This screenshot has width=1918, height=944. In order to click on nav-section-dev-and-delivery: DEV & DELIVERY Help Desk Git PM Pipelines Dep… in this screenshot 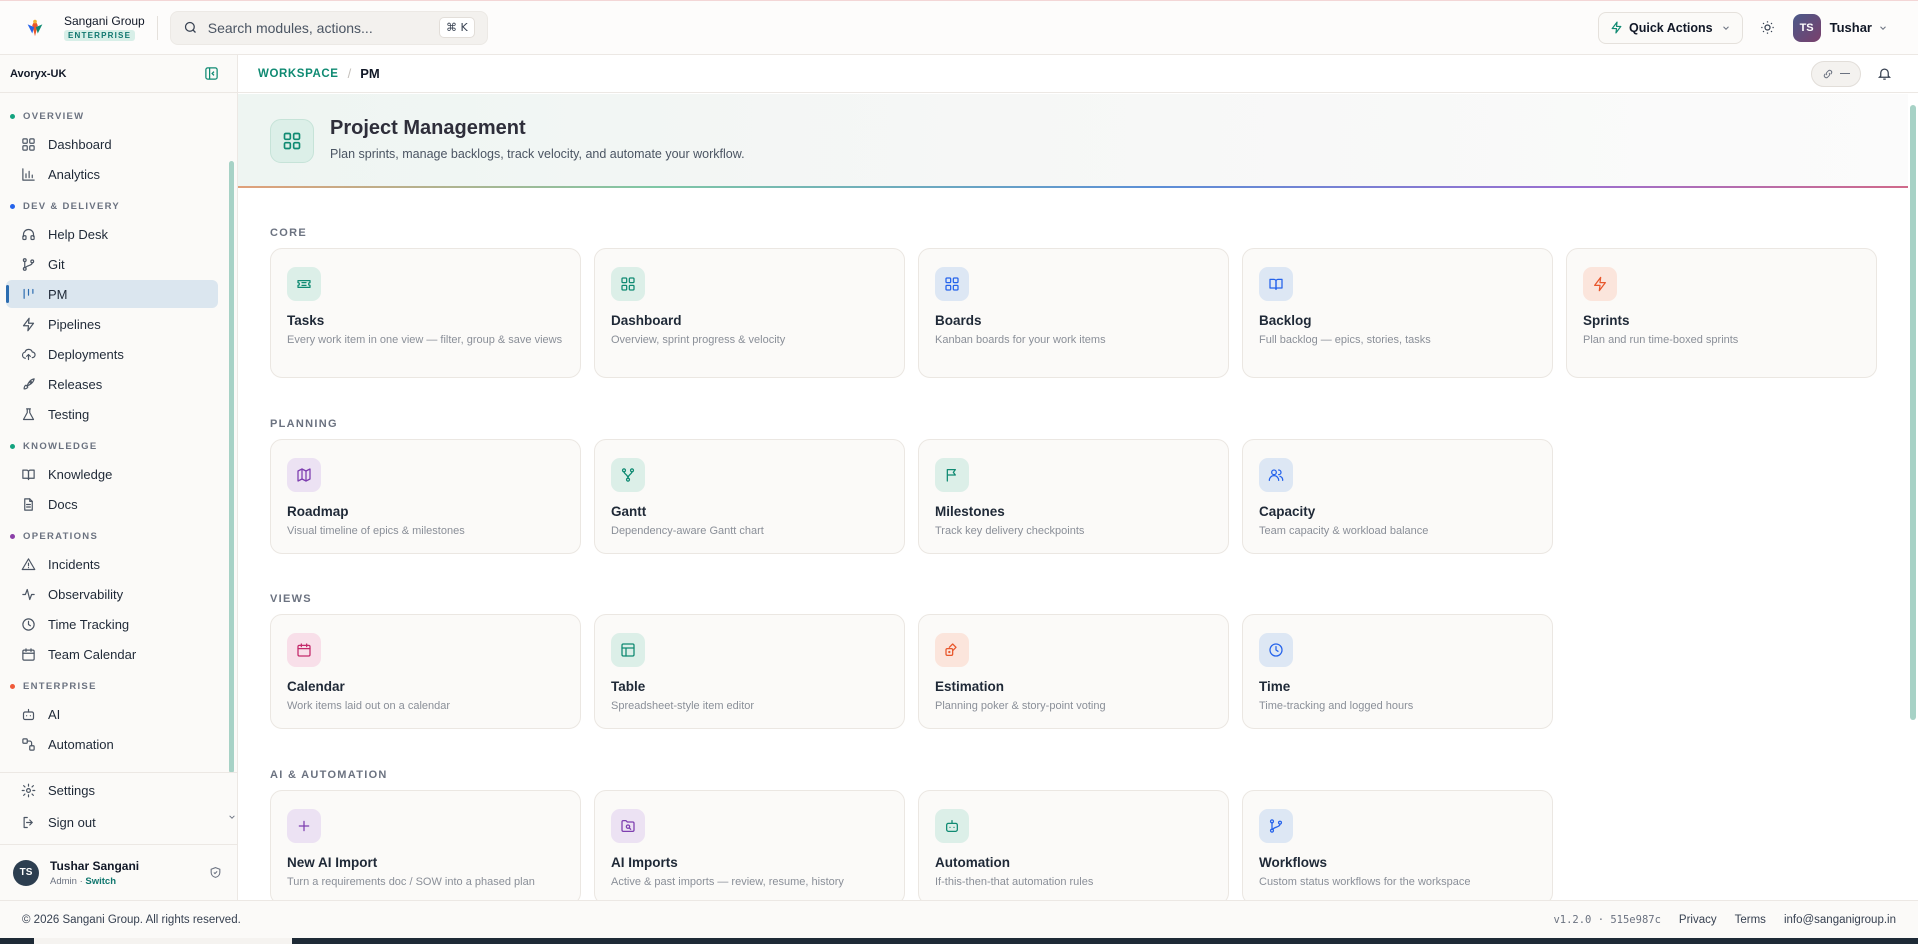, I will do `click(113, 312)`.